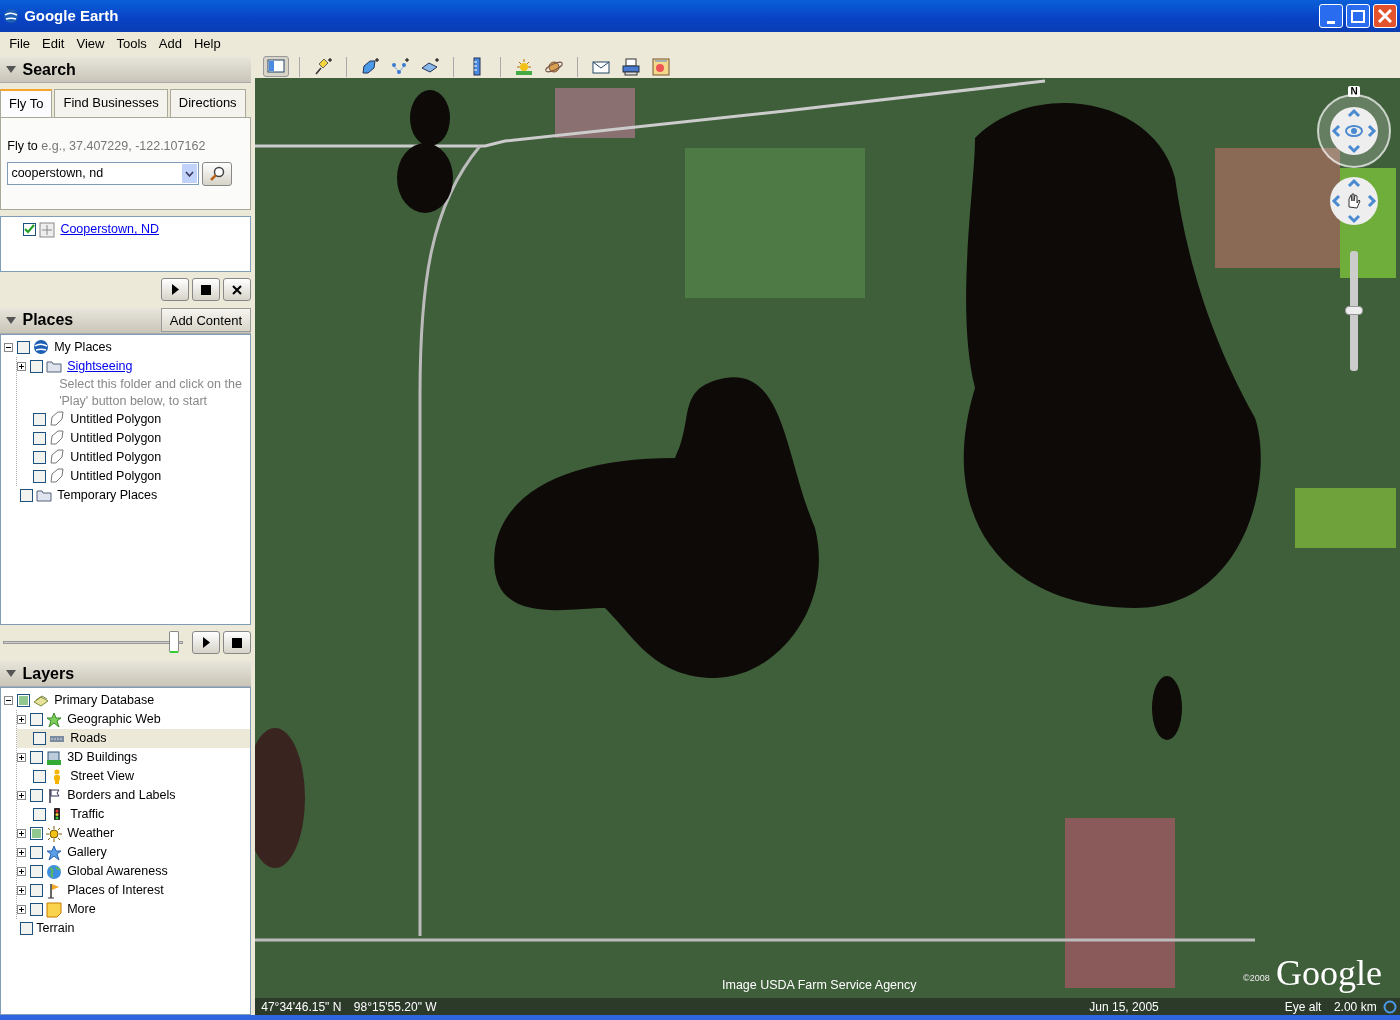  What do you see at coordinates (1354, 201) in the screenshot?
I see `move-control` at bounding box center [1354, 201].